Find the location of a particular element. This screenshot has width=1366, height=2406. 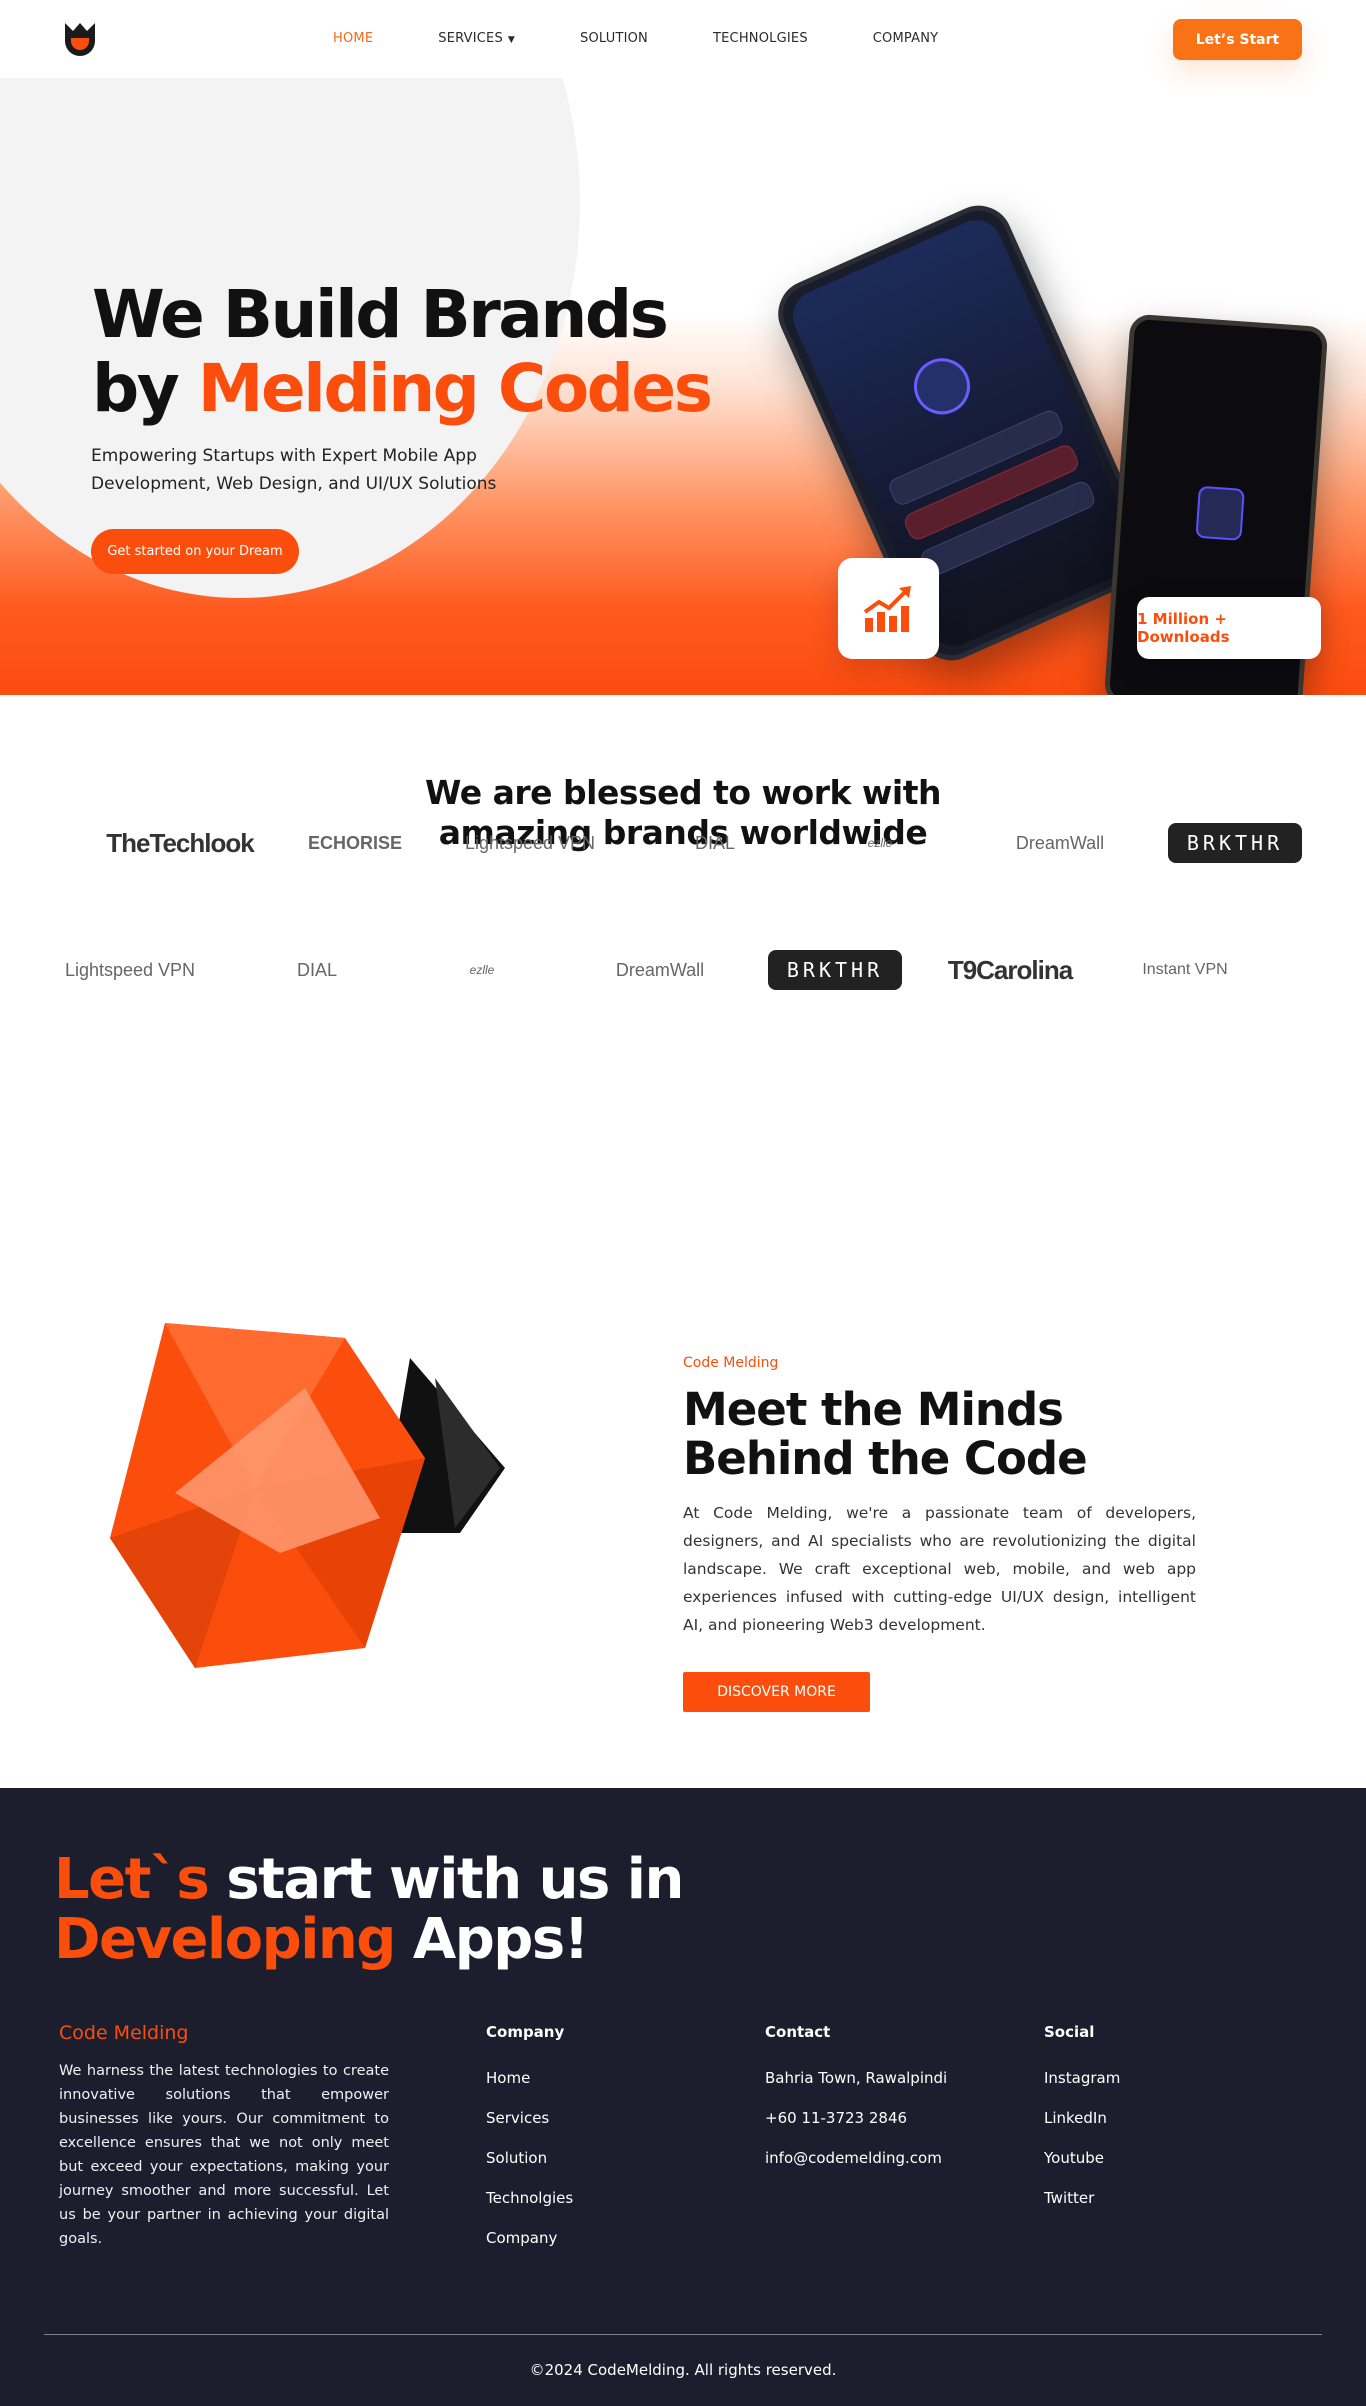

chevron-down-icon: ▼ is located at coordinates (511, 40).